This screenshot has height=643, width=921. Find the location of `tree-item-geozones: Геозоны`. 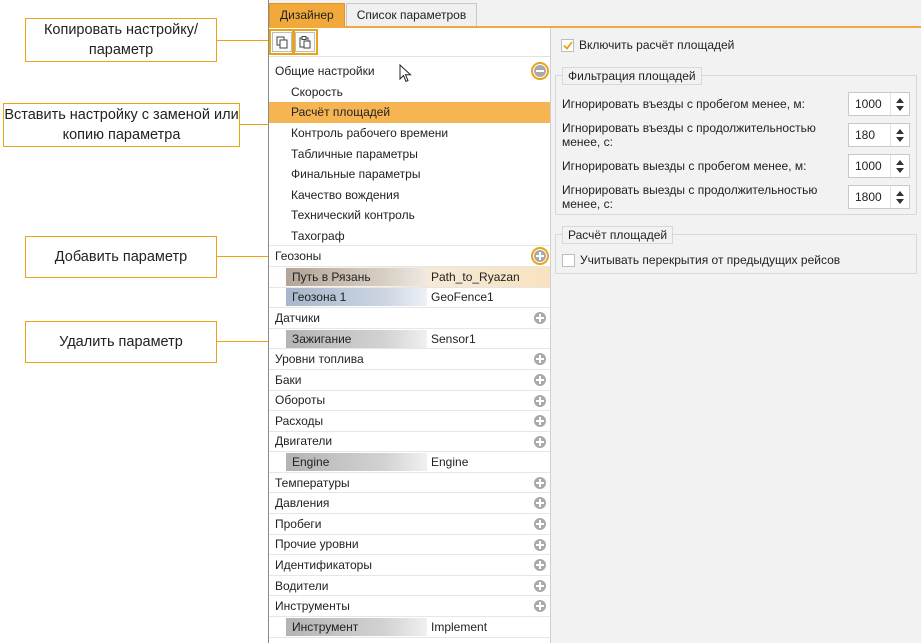

tree-item-geozones: Геозоны is located at coordinates (409, 256).